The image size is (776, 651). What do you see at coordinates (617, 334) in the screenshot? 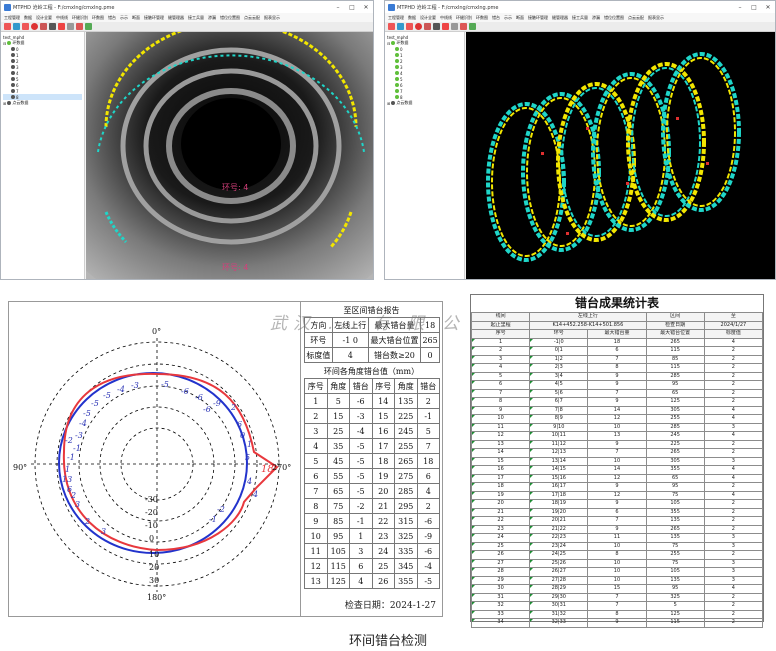
I see `column-header: 最大错台量` at bounding box center [617, 334].